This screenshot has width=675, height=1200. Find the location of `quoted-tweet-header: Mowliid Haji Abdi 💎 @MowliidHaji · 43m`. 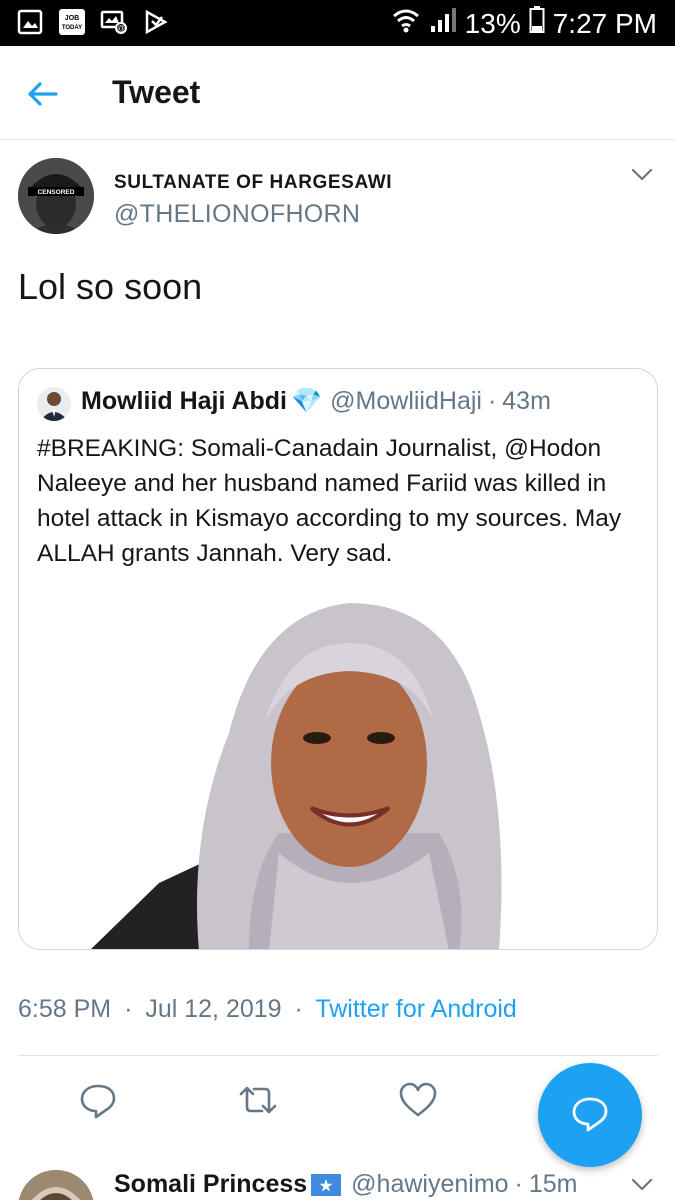

quoted-tweet-header: Mowliid Haji Abdi 💎 @MowliidHaji · 43m is located at coordinates (316, 401).